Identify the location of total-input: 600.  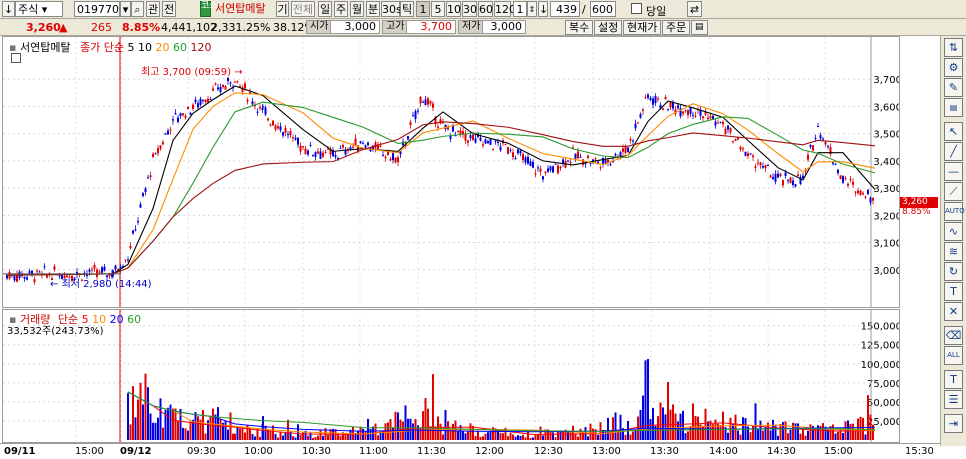
(603, 9).